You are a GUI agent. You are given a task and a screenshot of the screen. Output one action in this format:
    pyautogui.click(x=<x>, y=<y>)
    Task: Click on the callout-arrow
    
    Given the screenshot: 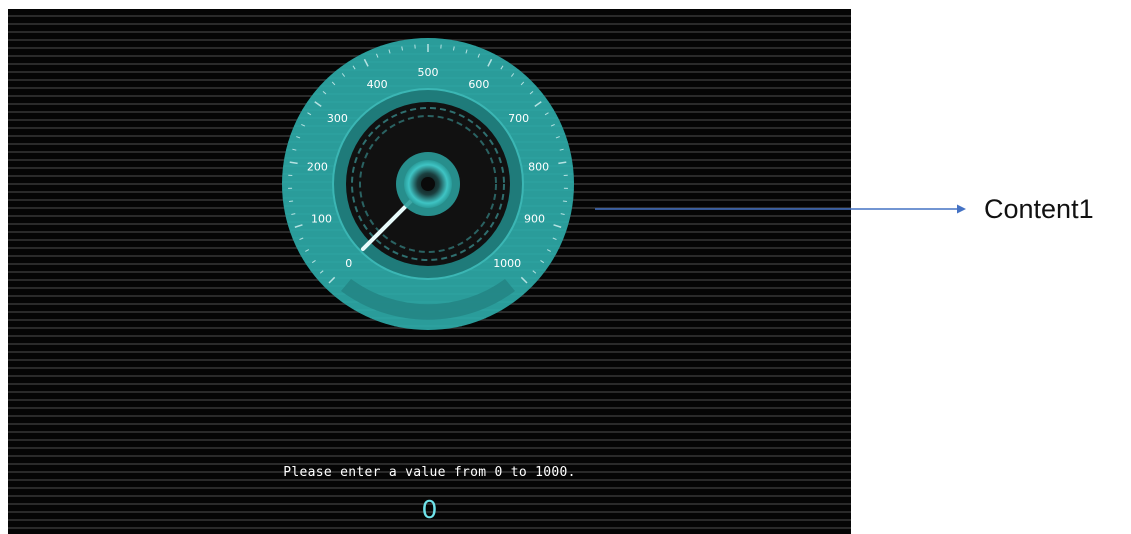 What is the action you would take?
    pyautogui.click(x=780, y=209)
    